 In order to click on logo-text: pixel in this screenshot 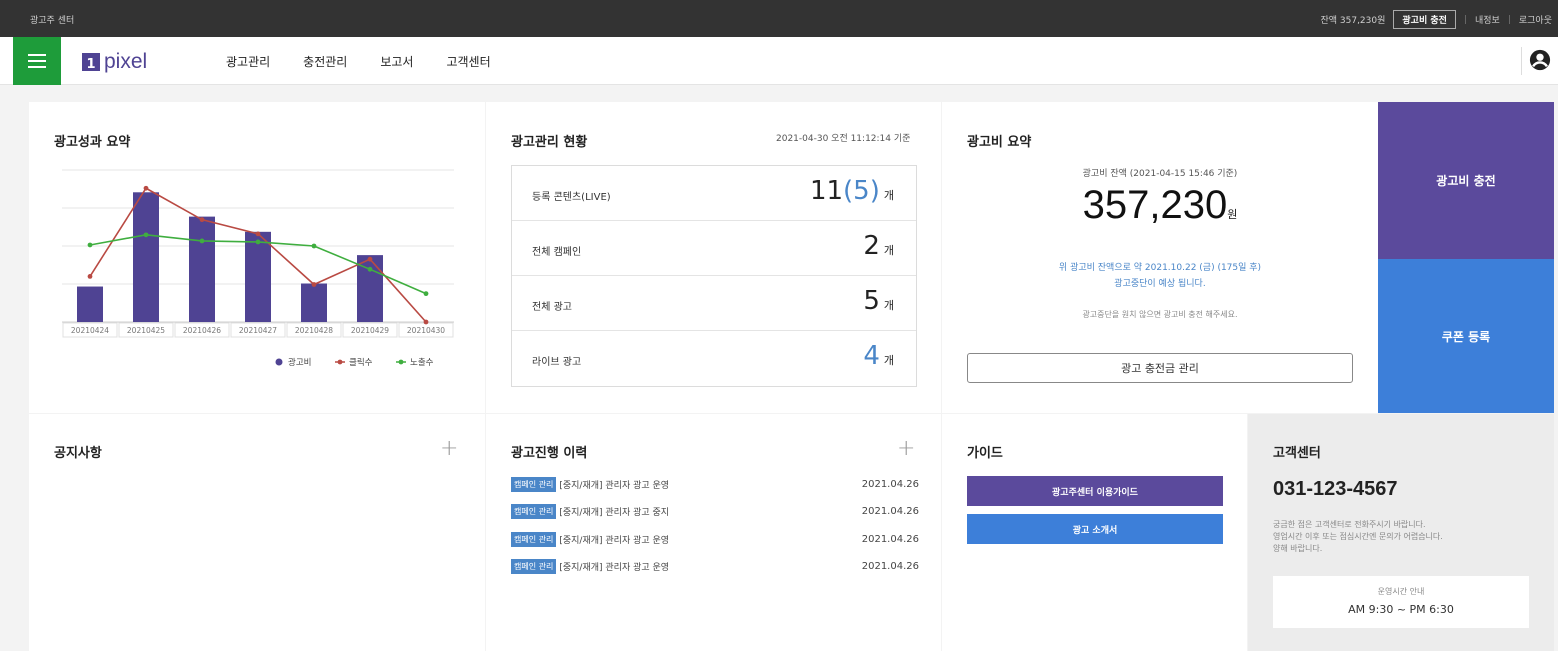, I will do `click(126, 61)`.